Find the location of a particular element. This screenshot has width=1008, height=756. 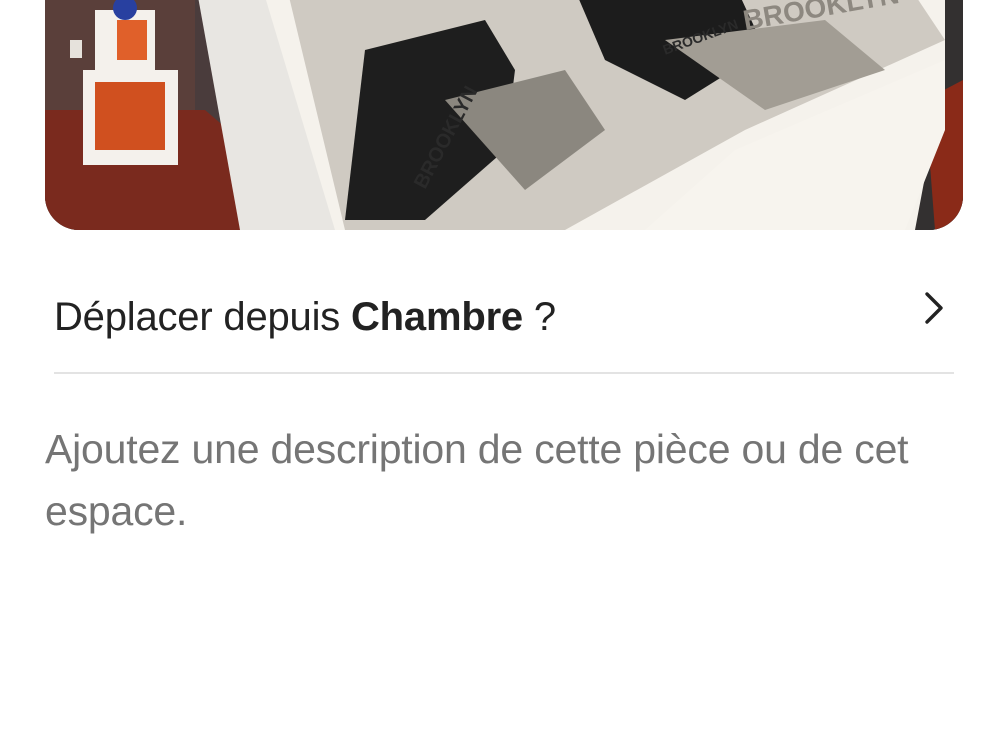

move-from-room-row: Déplacer depuis Chambre ? is located at coordinates (504, 318).